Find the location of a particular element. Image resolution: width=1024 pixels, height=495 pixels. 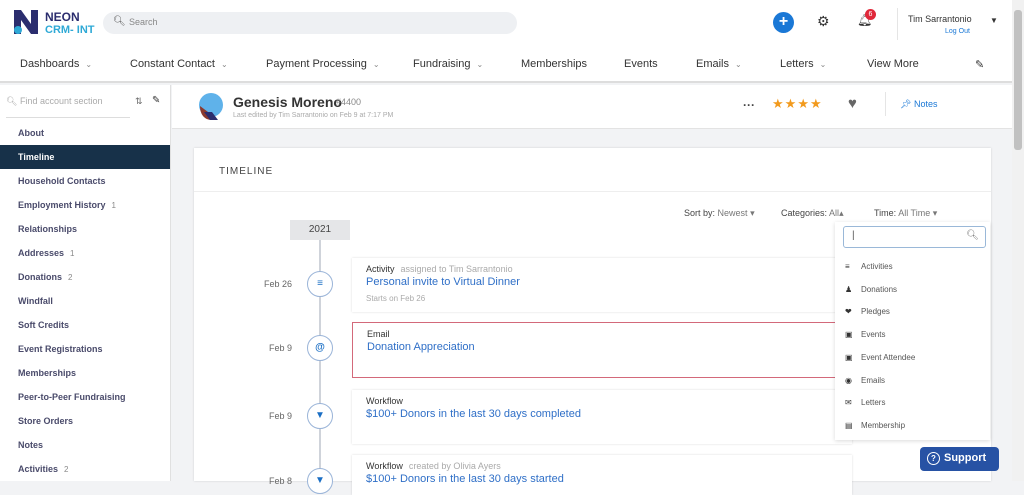

more-options-icon: ··· is located at coordinates (749, 105).